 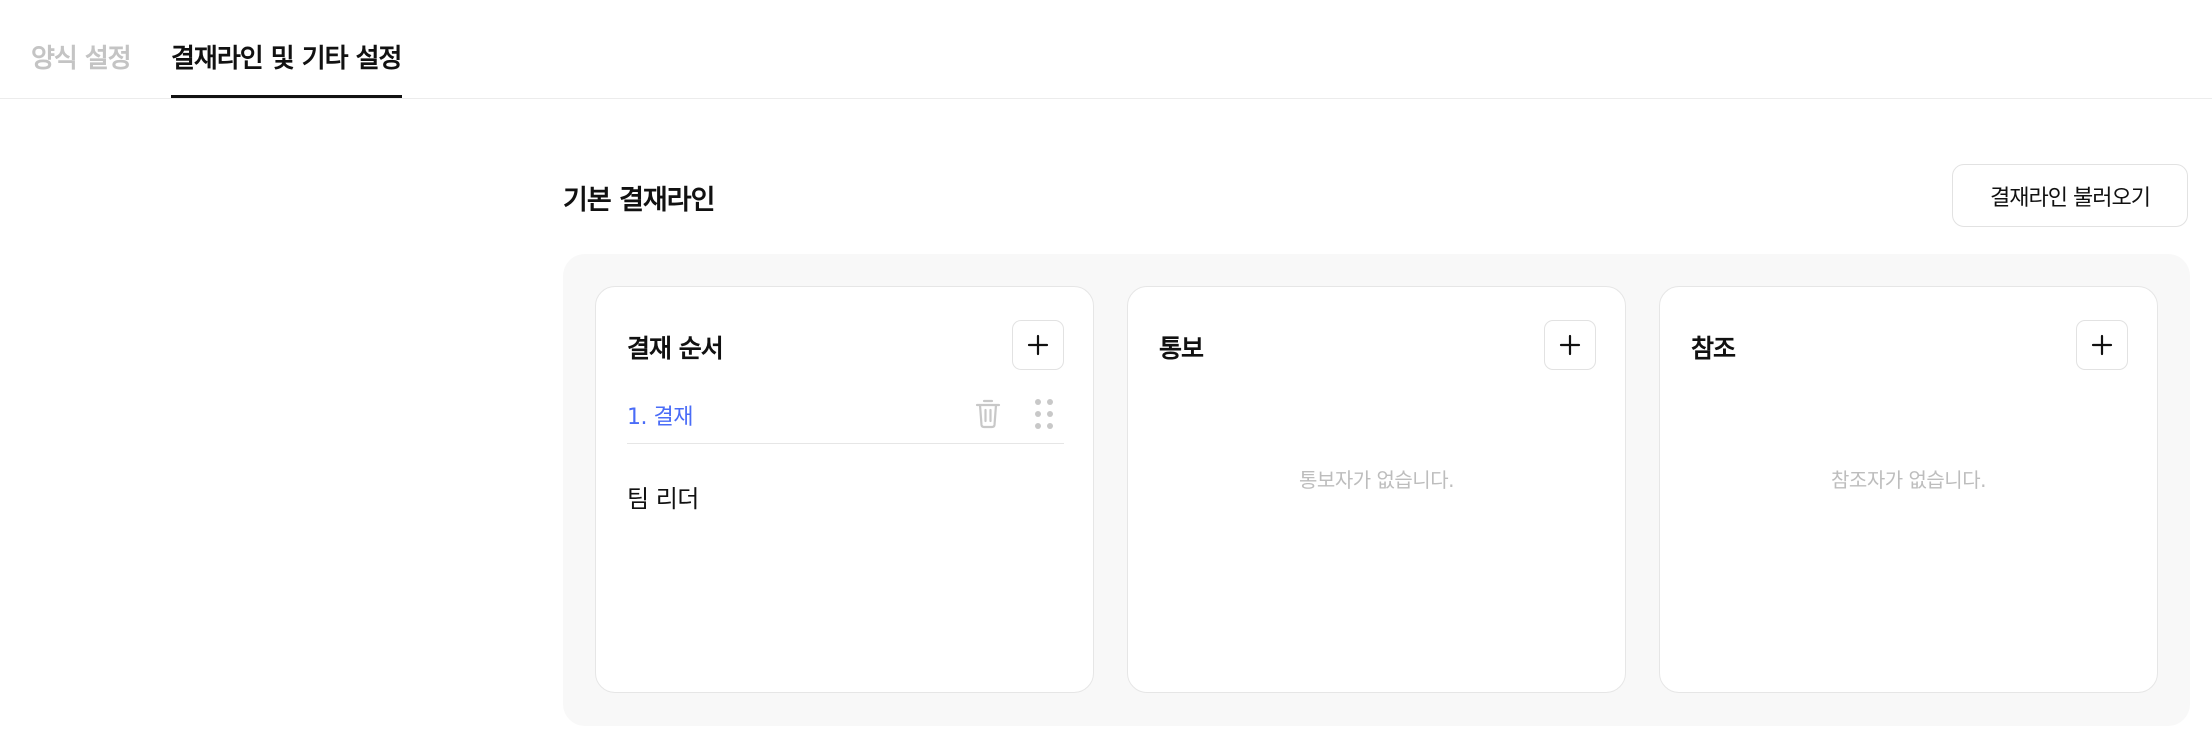 What do you see at coordinates (1106, 49) in the screenshot?
I see `tab-bar: 양식 설정 결재라인 및 기타 설정` at bounding box center [1106, 49].